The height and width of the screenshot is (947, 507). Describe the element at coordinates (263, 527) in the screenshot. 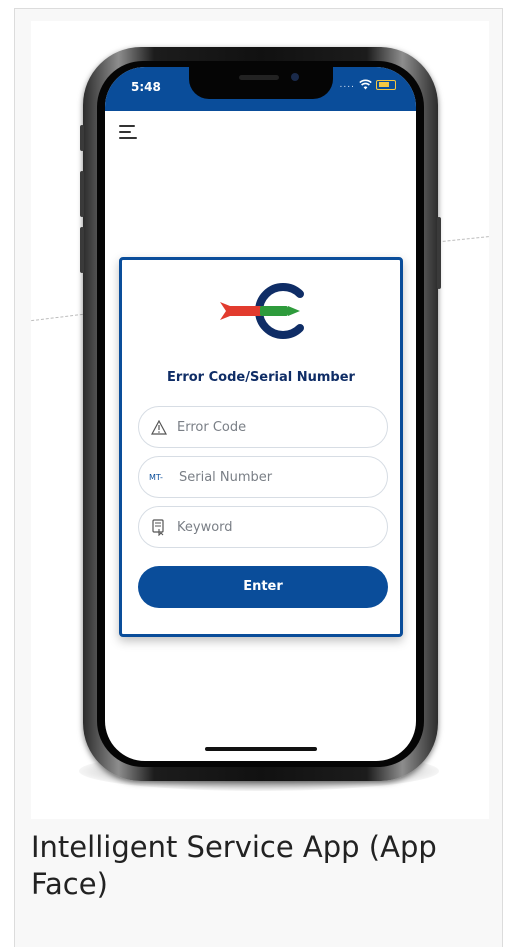

I see `keyword-input: Keyword` at that location.